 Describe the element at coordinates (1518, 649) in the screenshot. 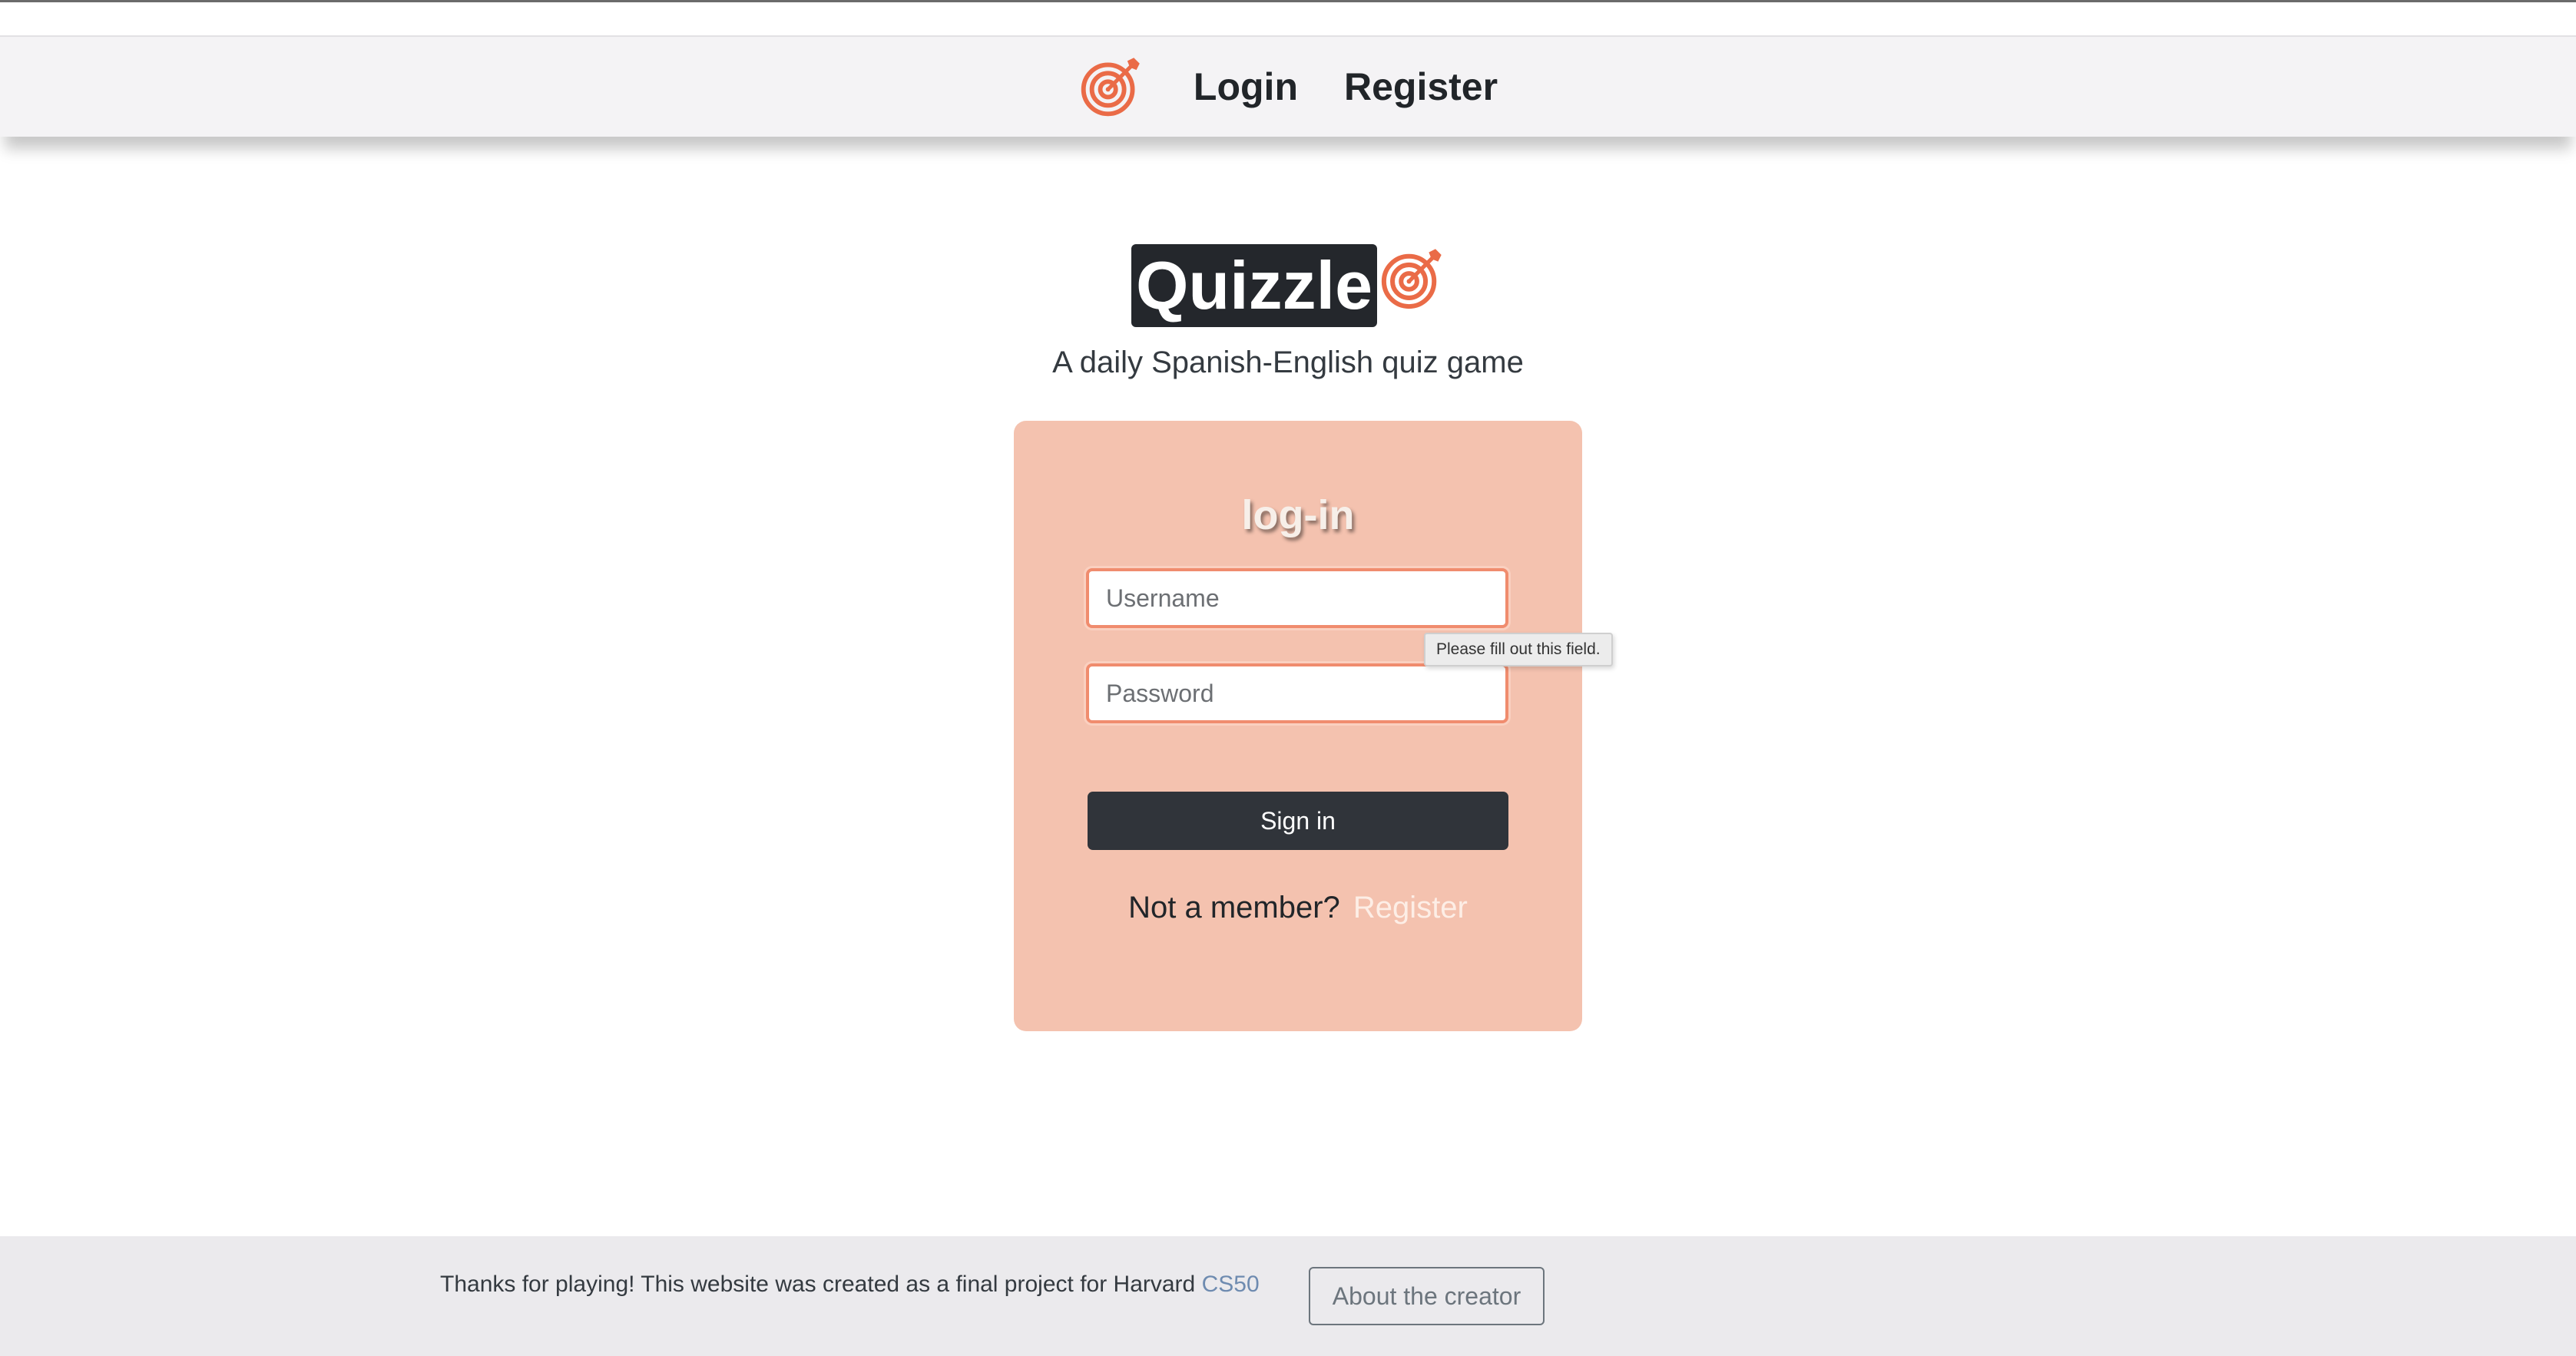

I see `validation-tooltip: Please fill out this field.` at that location.